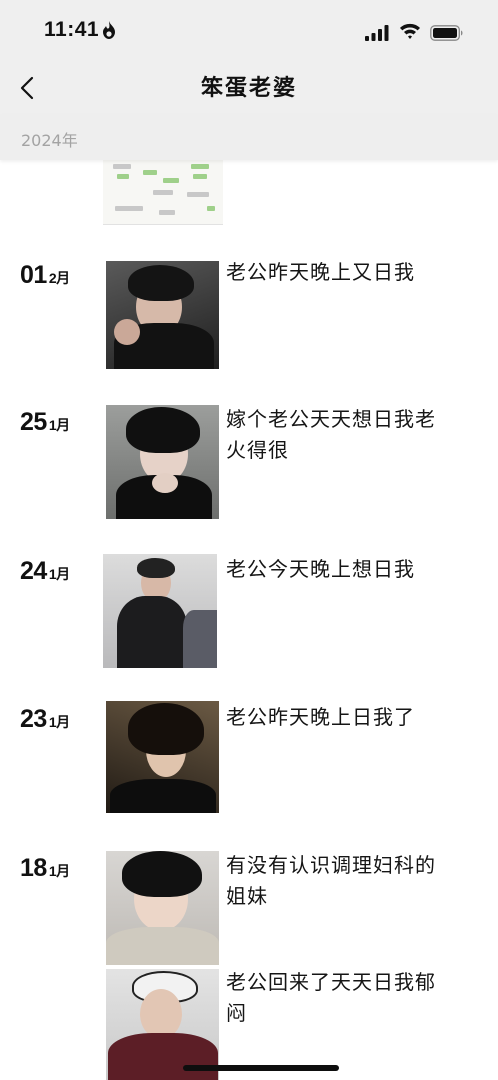 Image resolution: width=498 pixels, height=1080 pixels. Describe the element at coordinates (109, 30) in the screenshot. I see `flame-icon` at that location.